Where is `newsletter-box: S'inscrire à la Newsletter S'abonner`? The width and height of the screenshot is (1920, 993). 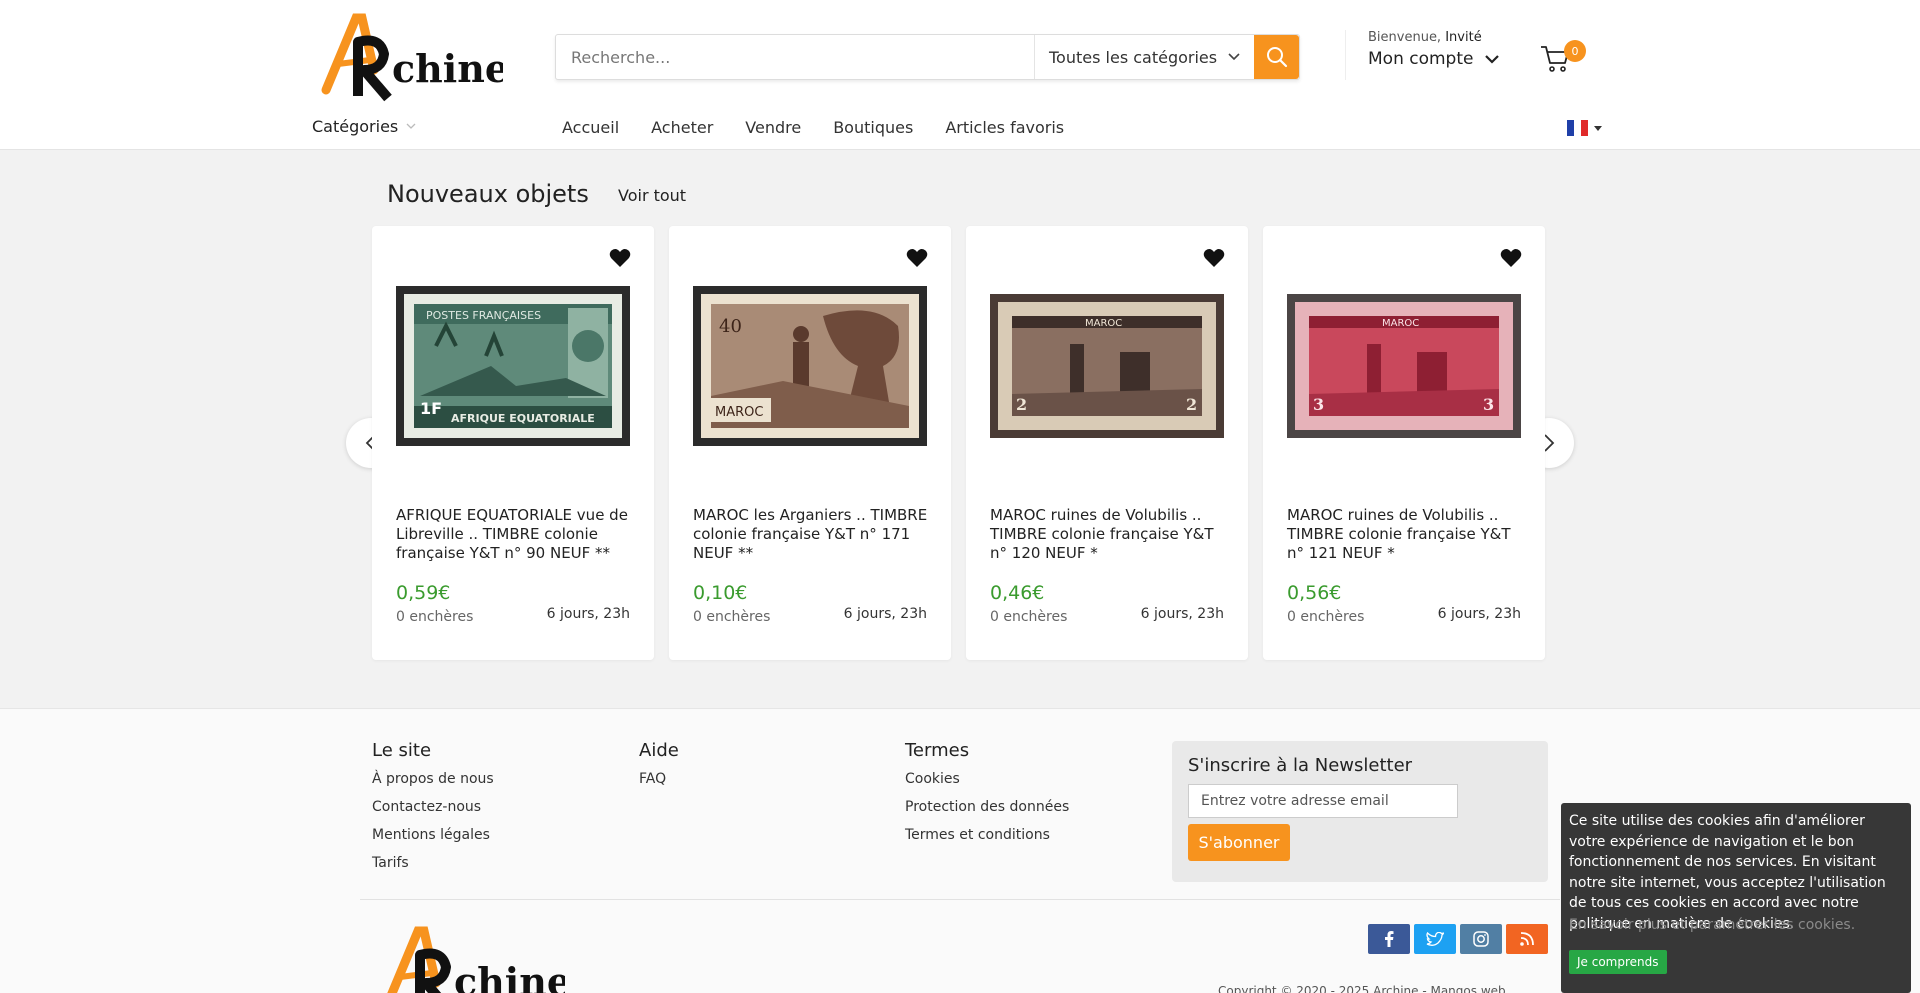
newsletter-box: S'inscrire à la Newsletter S'abonner is located at coordinates (1360, 811).